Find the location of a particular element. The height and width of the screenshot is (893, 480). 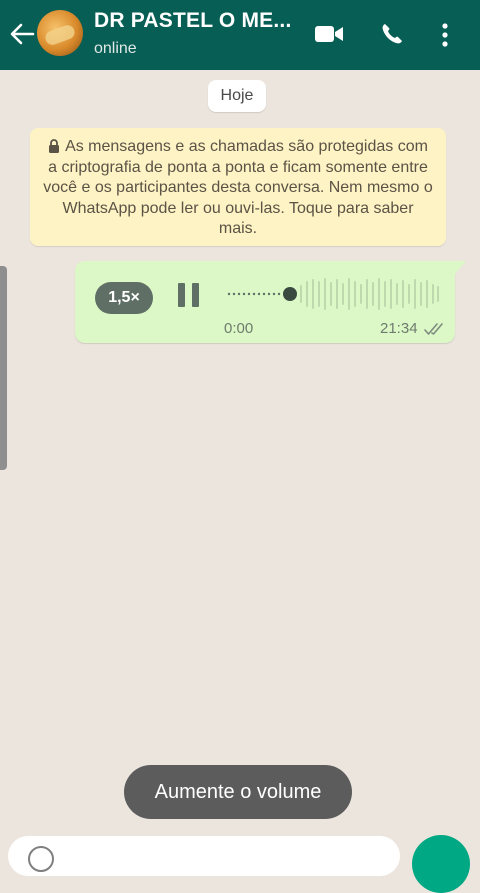

playback-speed-button: 1,5× is located at coordinates (124, 298).